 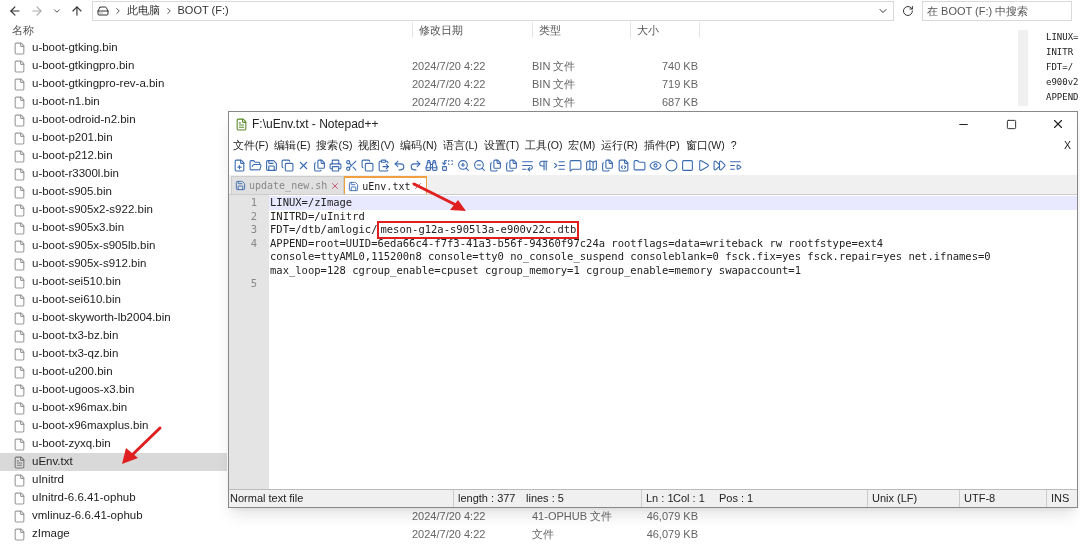 What do you see at coordinates (431, 165) in the screenshot?
I see `find-icon` at bounding box center [431, 165].